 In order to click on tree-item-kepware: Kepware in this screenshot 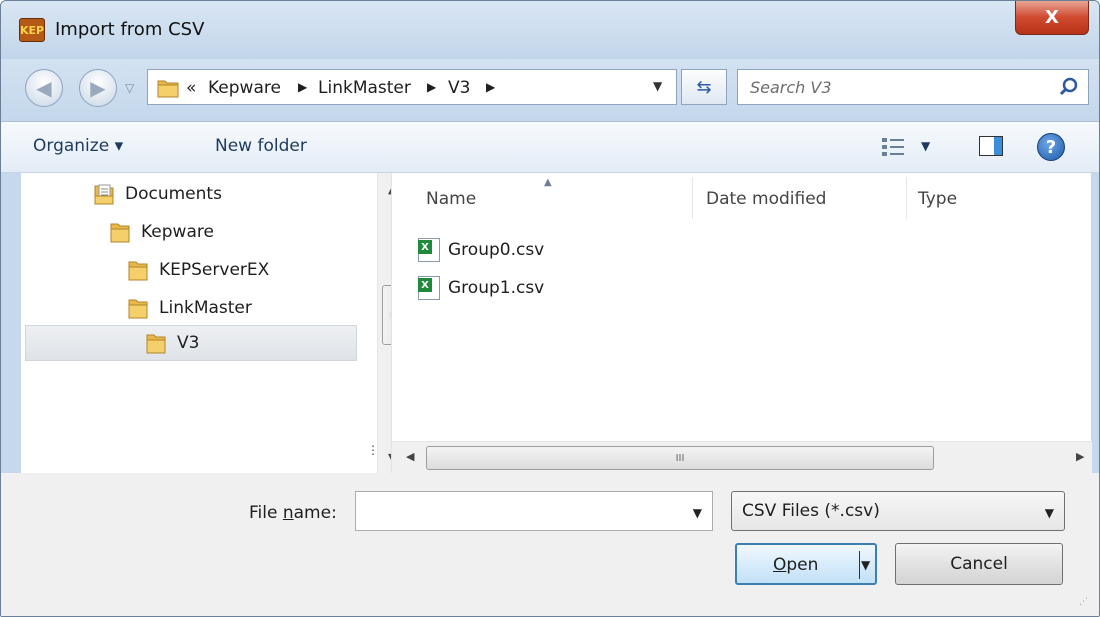, I will do `click(161, 232)`.